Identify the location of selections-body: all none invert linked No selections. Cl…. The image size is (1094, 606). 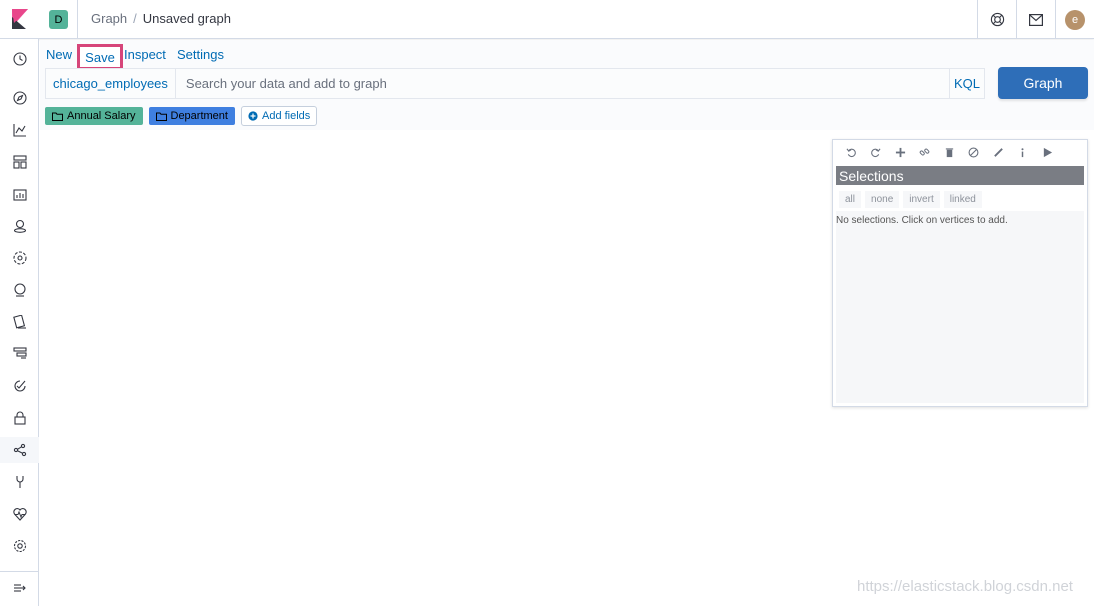
(960, 295).